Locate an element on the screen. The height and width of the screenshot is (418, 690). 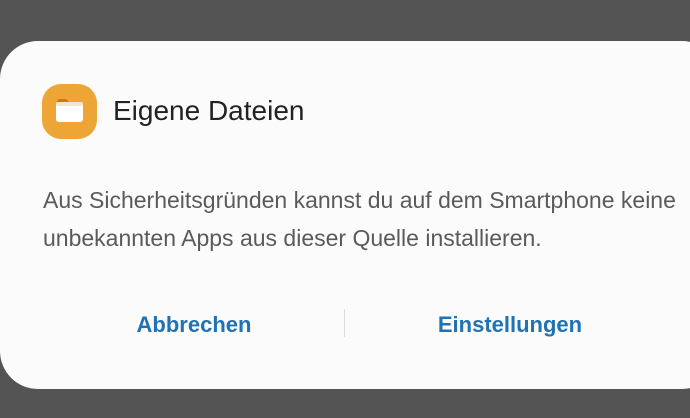
settings-button: Einstellungen is located at coordinates (510, 325).